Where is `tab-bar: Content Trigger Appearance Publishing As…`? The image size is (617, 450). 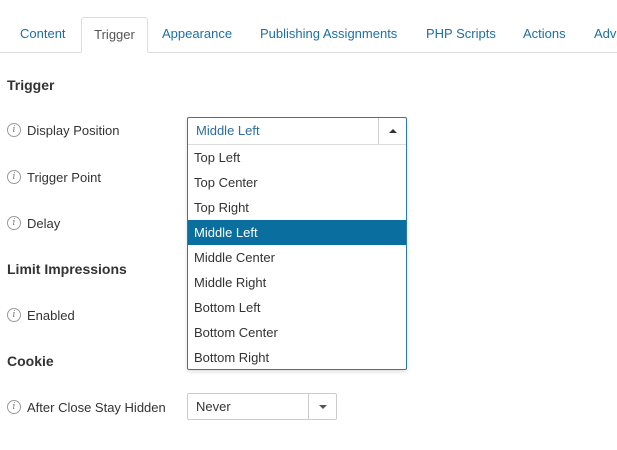 tab-bar: Content Trigger Appearance Publishing As… is located at coordinates (308, 26).